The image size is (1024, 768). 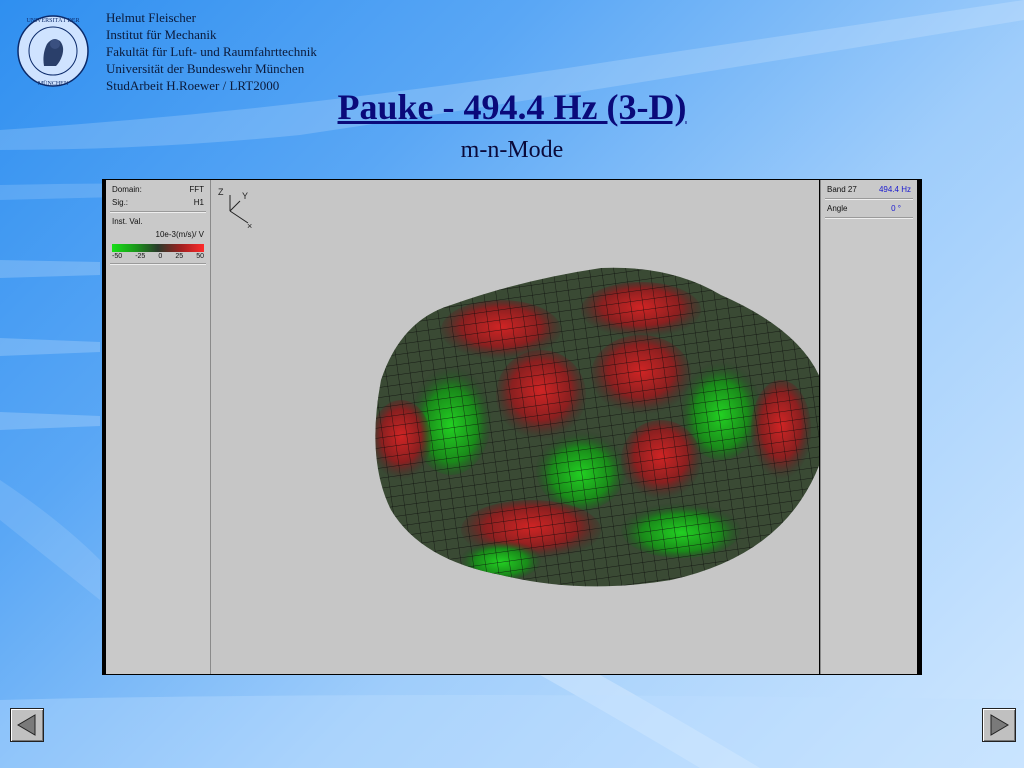 I want to click on sig-value: H1, so click(x=198, y=202).